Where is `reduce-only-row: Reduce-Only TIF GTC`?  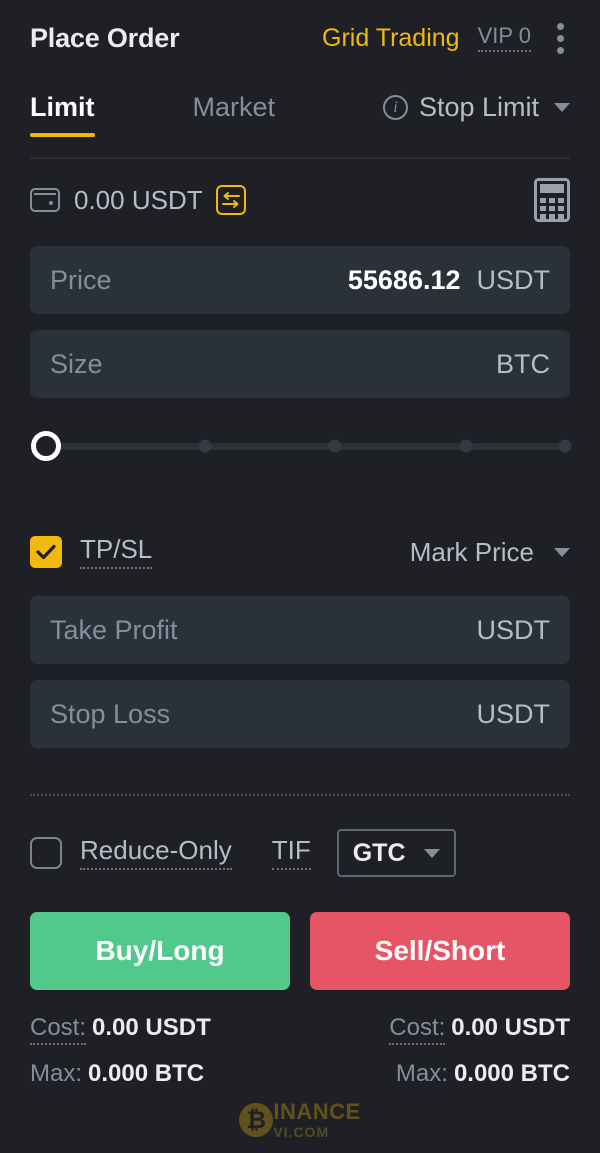
reduce-only-row: Reduce-Only TIF GTC is located at coordinates (300, 853).